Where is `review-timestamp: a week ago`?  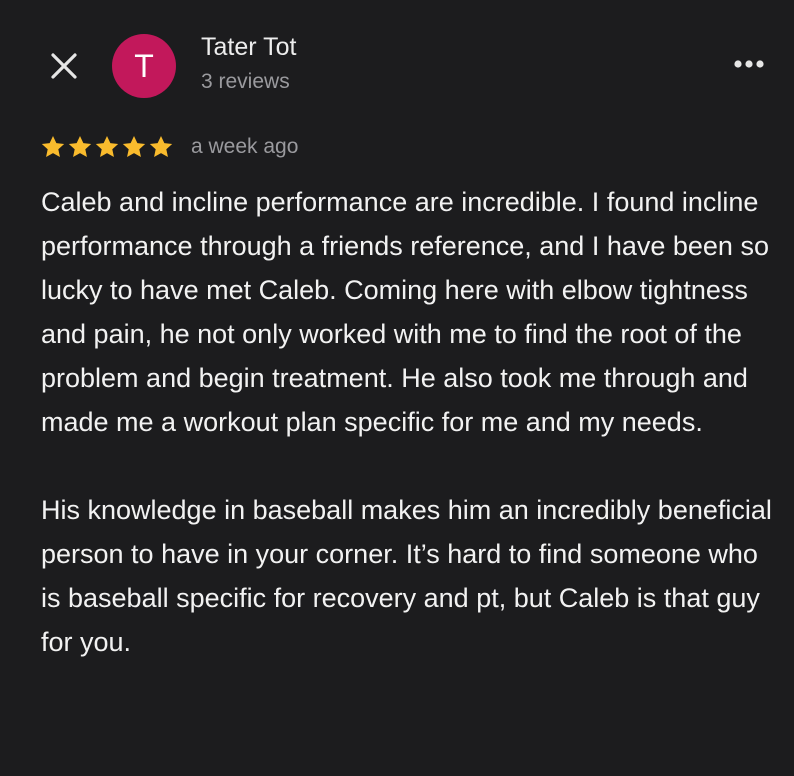
review-timestamp: a week ago is located at coordinates (245, 146).